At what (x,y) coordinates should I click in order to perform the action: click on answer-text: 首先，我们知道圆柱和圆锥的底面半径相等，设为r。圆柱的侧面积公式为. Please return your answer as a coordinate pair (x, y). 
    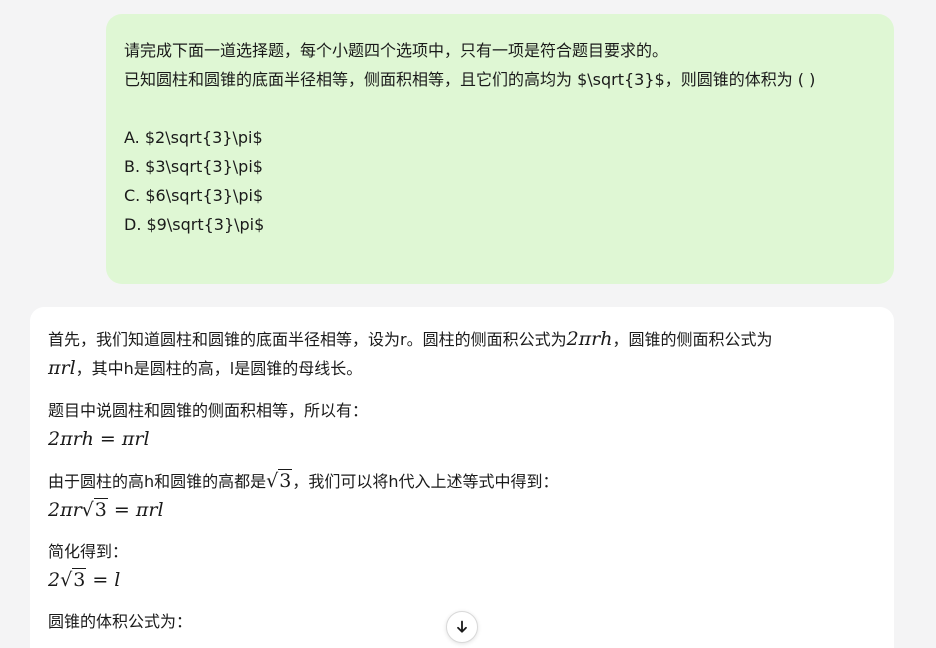
    Looking at the image, I should click on (307, 339).